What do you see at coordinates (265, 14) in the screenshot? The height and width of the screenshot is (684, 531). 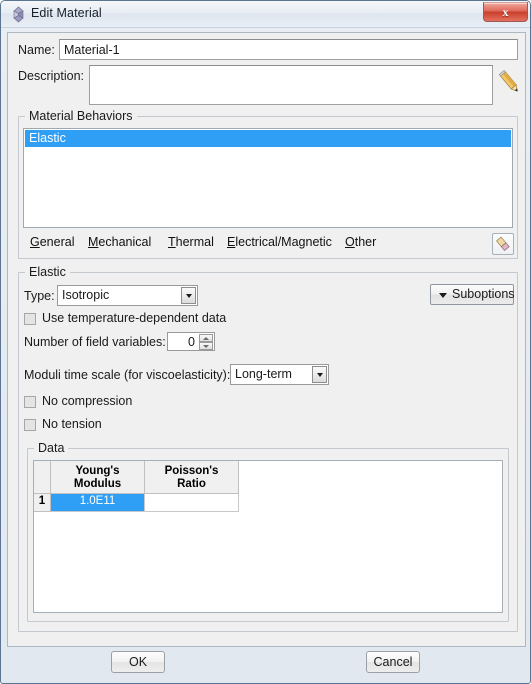 I see `title-bar: Edit Material x` at bounding box center [265, 14].